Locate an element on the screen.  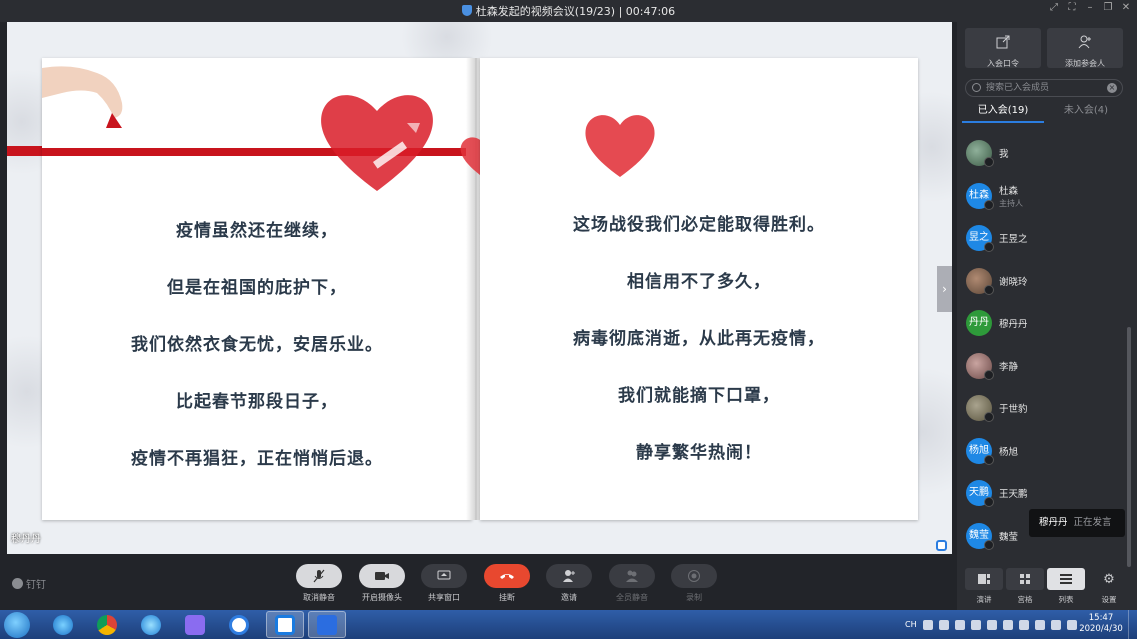
invite-button: 邀请 is located at coordinates (569, 583).